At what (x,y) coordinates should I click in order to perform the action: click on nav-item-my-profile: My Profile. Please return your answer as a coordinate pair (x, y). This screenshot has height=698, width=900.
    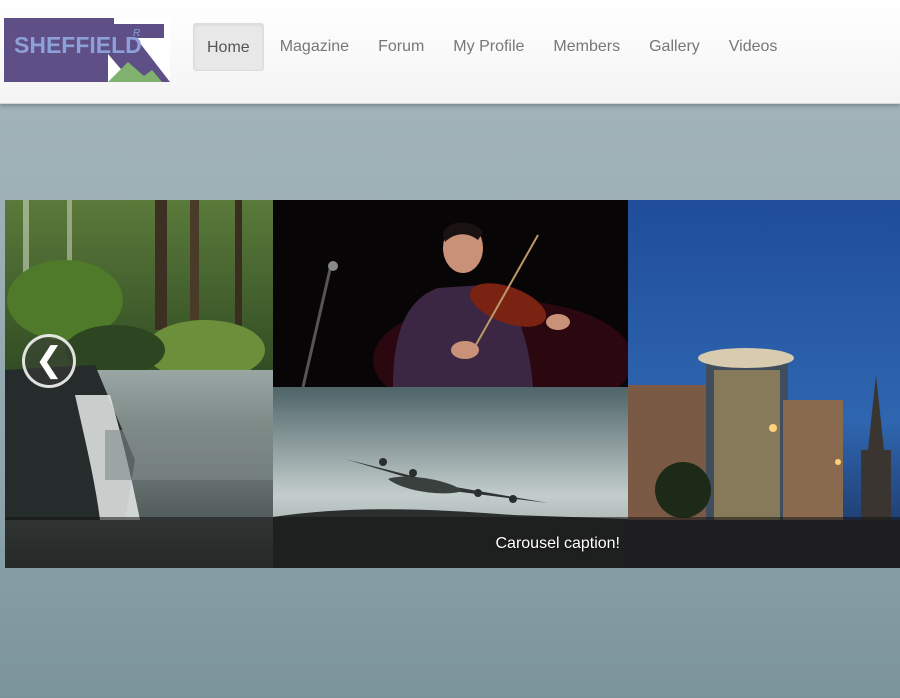
    Looking at the image, I should click on (488, 47).